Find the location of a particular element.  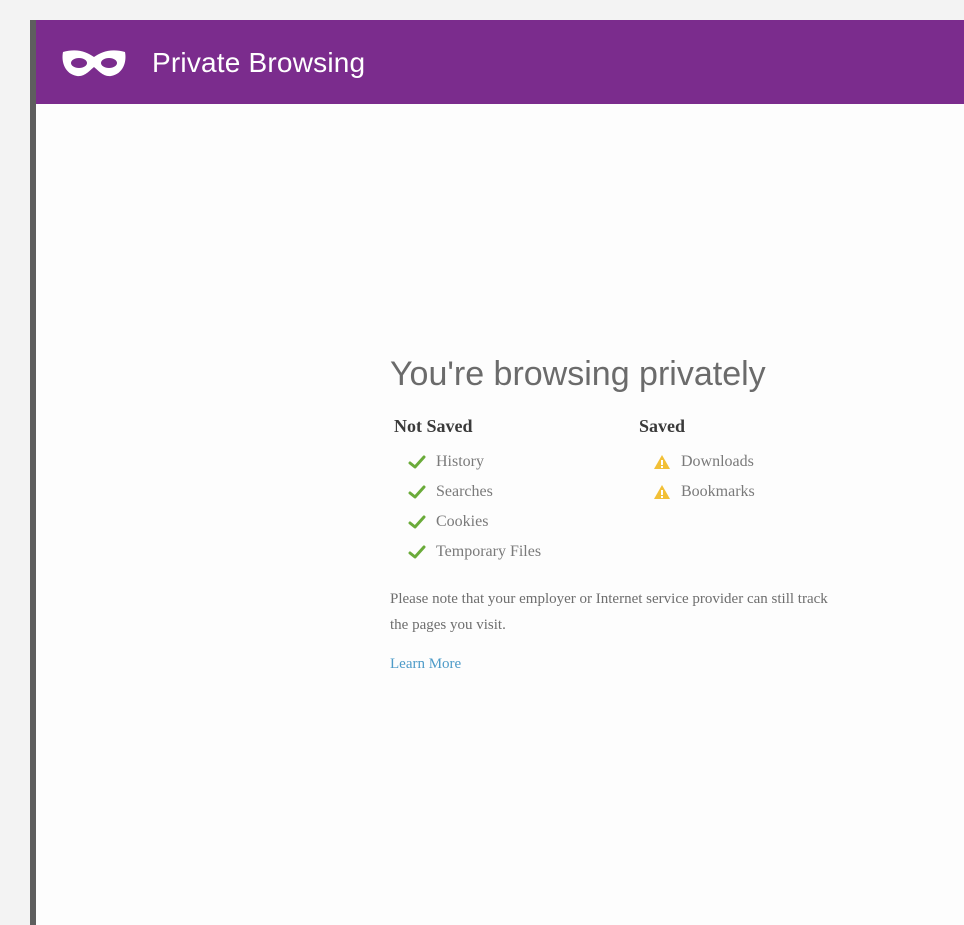

list-item: Searches is located at coordinates (467, 492).